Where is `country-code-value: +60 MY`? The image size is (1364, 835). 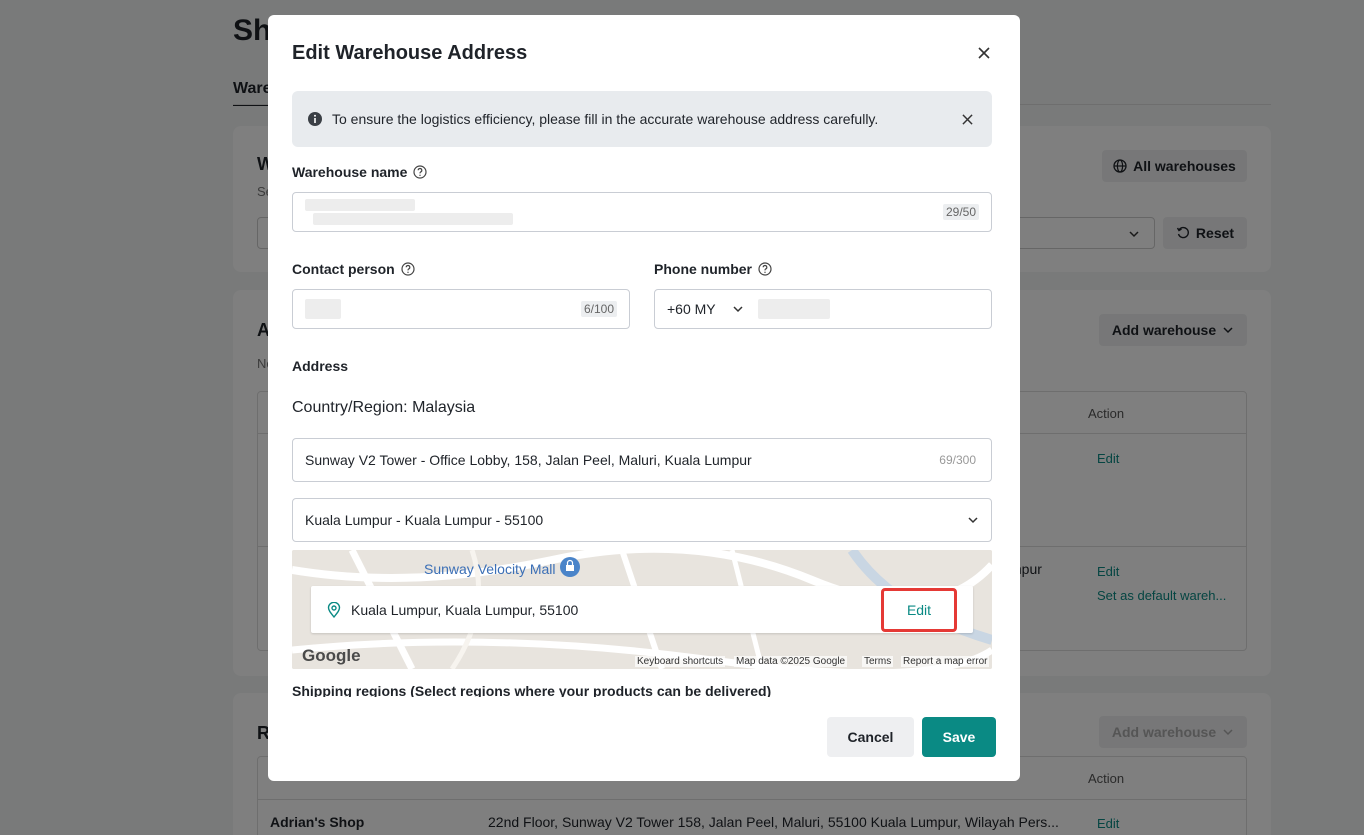 country-code-value: +60 MY is located at coordinates (691, 309).